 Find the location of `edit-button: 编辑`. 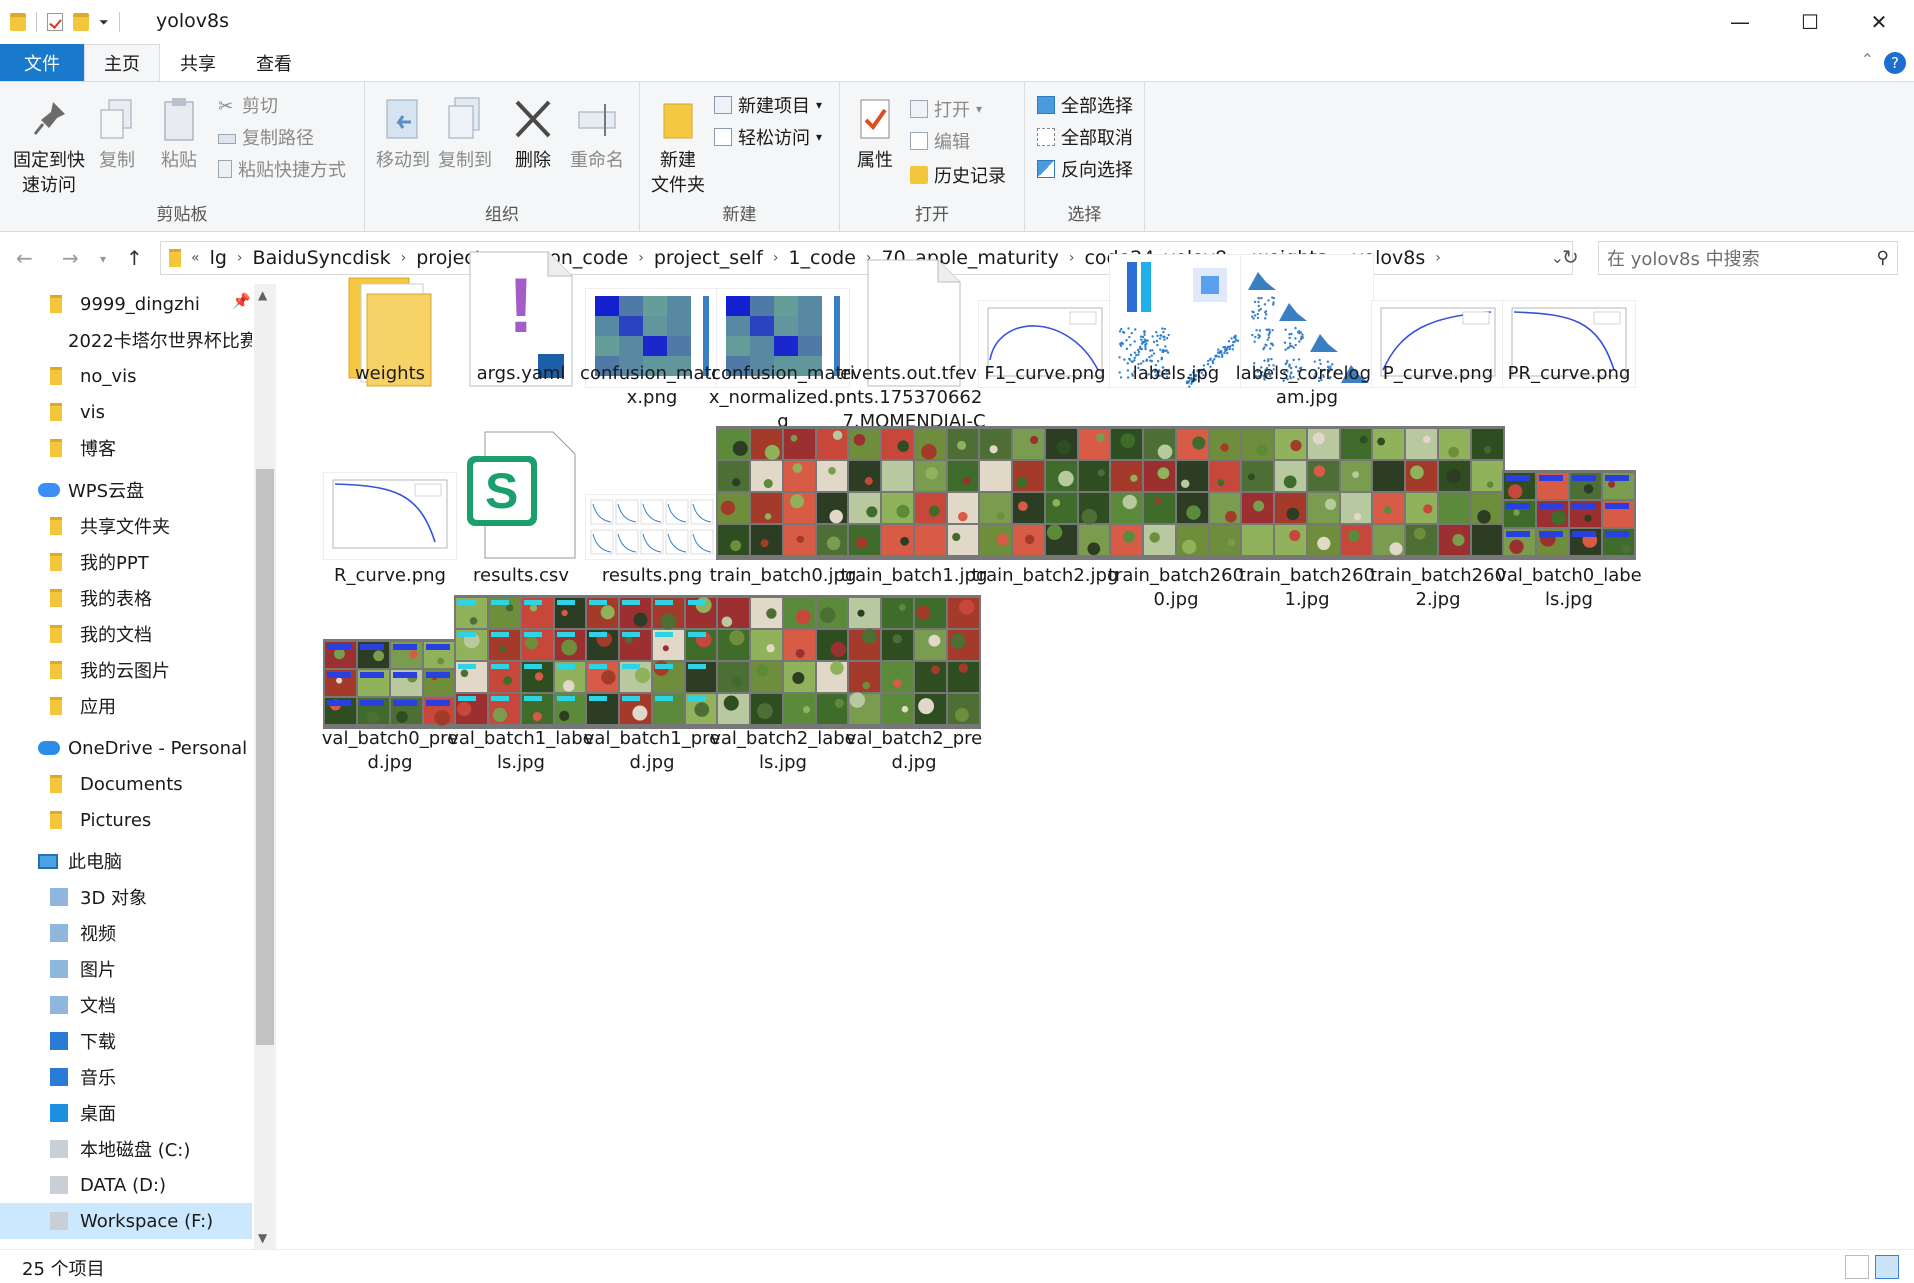

edit-button: 编辑 is located at coordinates (940, 141).